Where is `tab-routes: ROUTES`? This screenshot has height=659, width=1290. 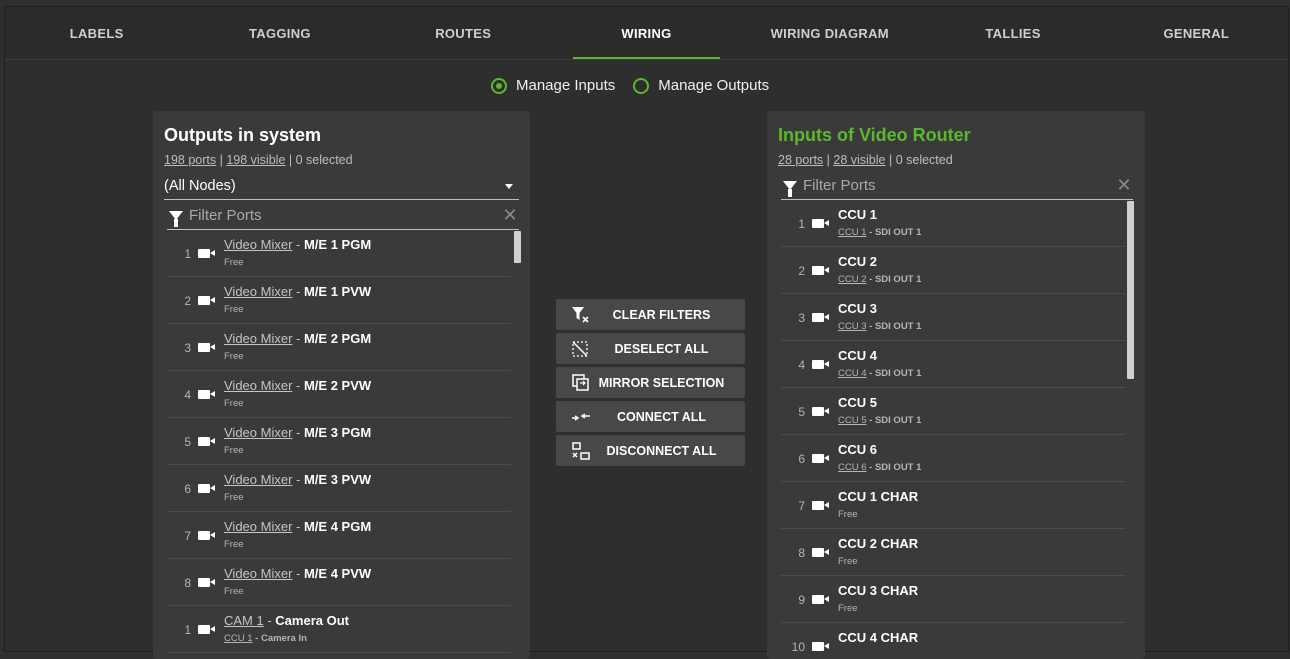
tab-routes: ROUTES is located at coordinates (463, 33).